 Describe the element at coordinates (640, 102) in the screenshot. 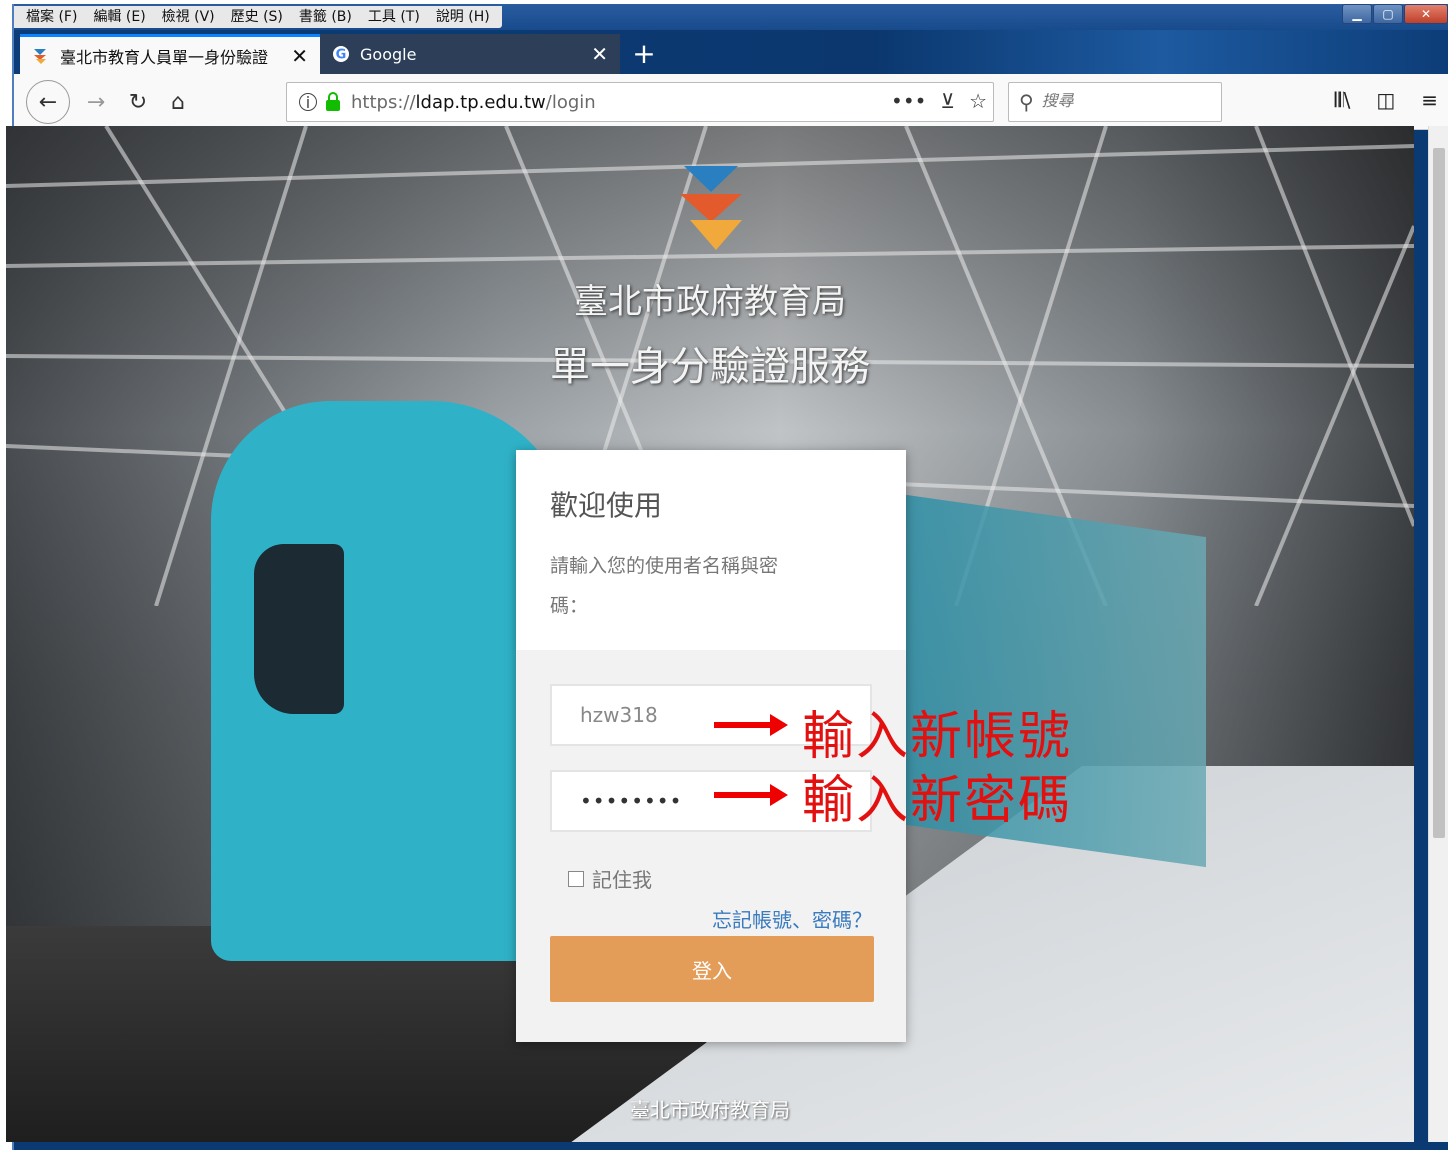

I see `url-bar: i https://ldap.tp.edu.tw/login ••• ⊻ ☆` at that location.